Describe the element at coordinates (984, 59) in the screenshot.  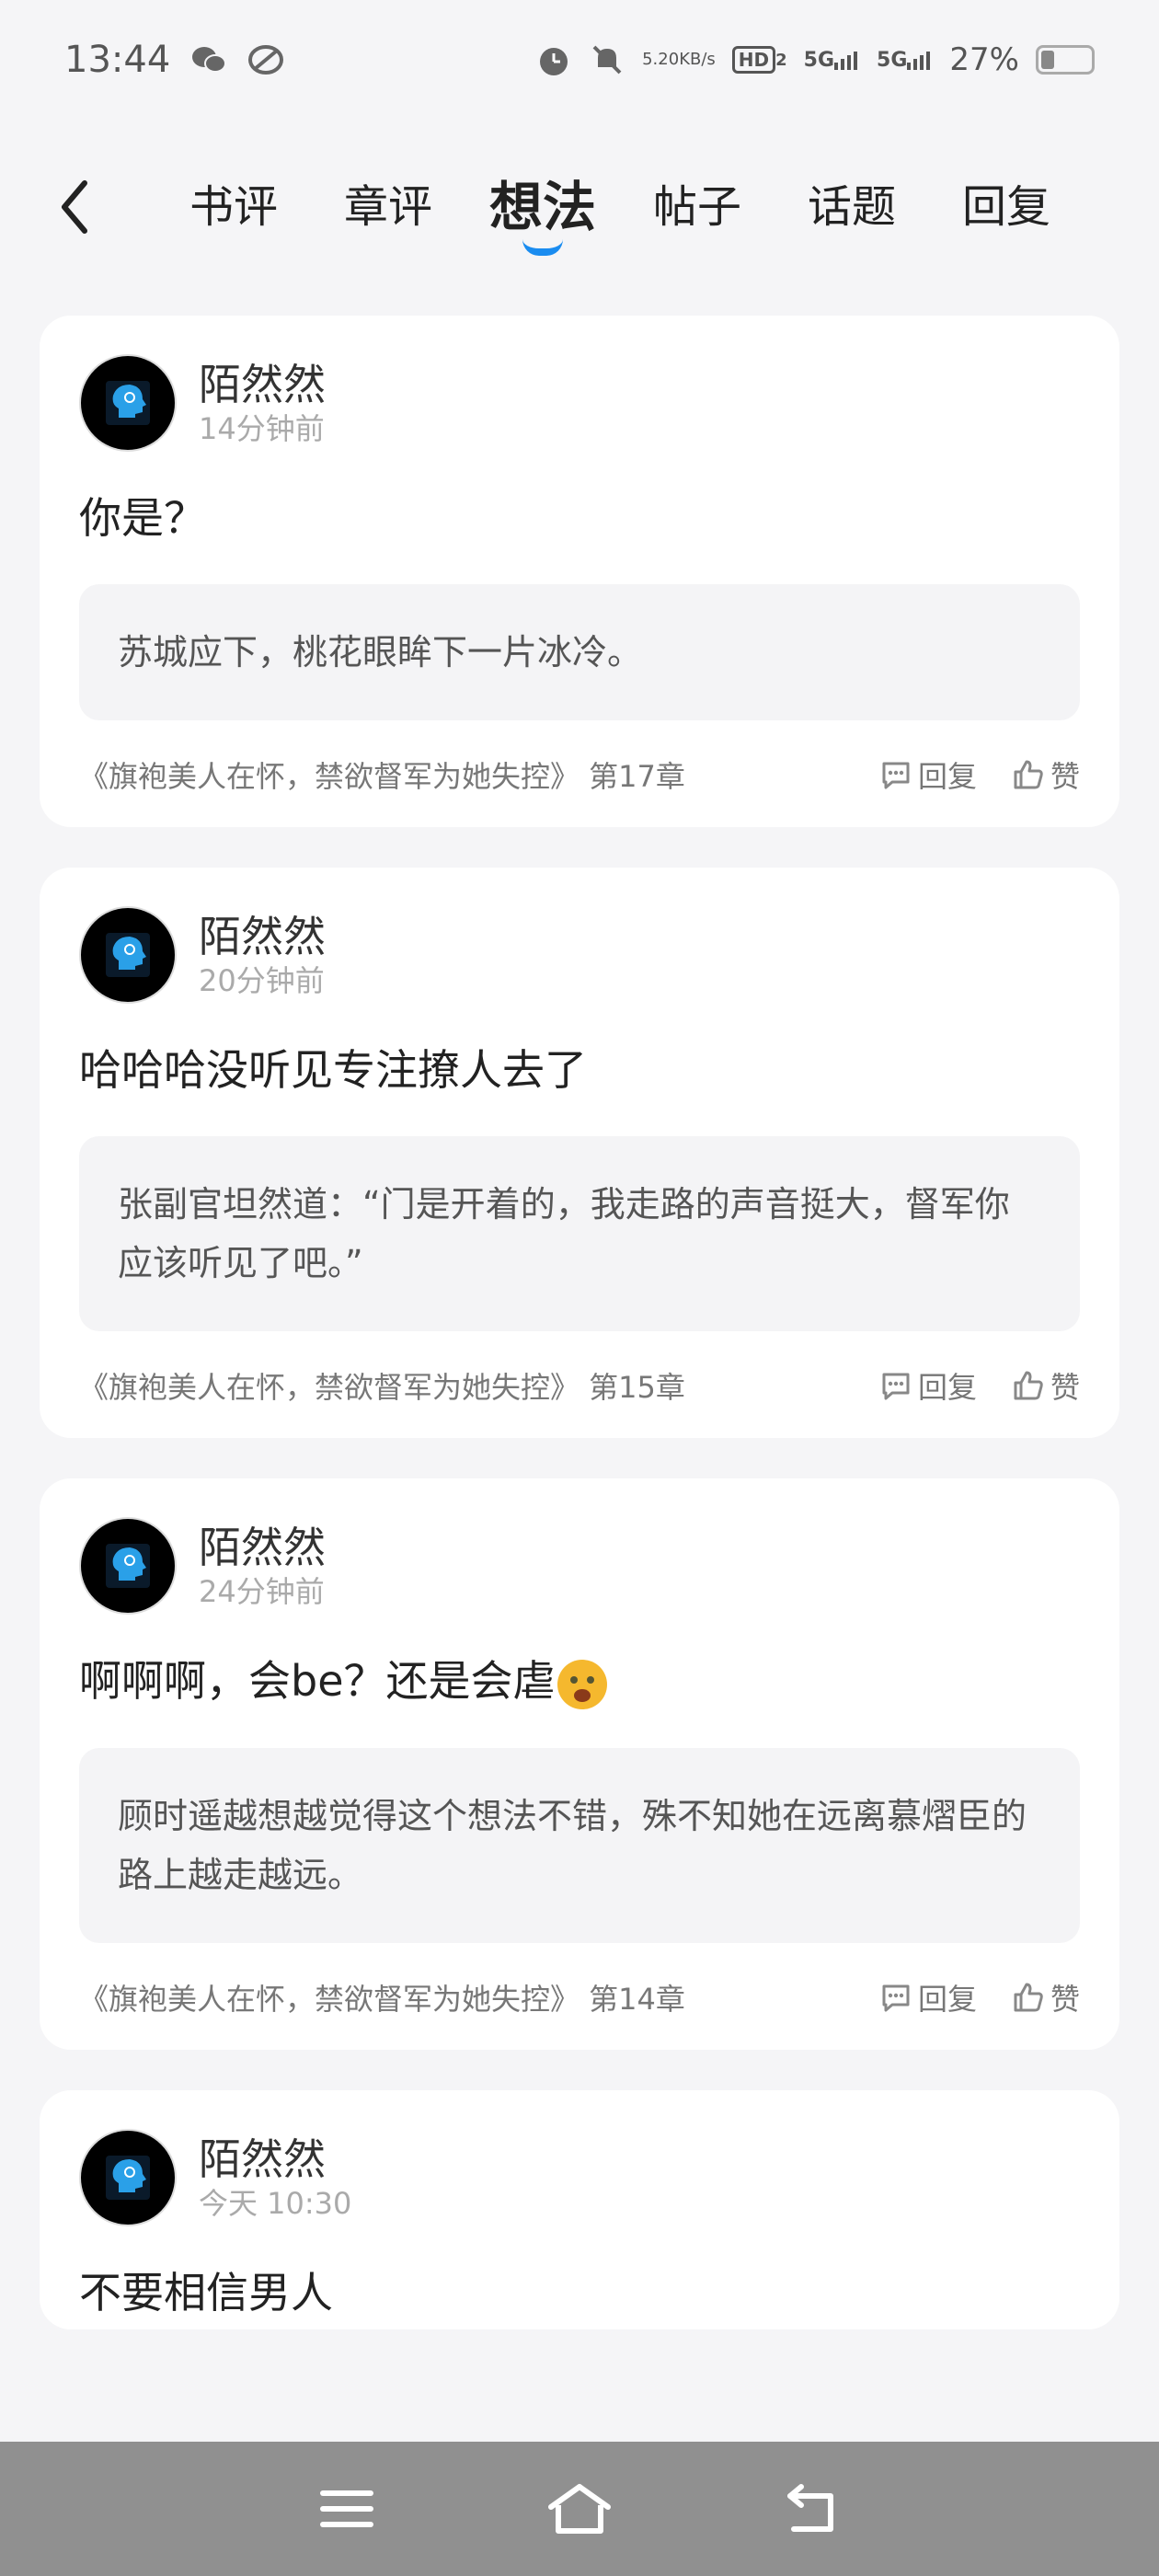
I see `battery-percent: 27%` at that location.